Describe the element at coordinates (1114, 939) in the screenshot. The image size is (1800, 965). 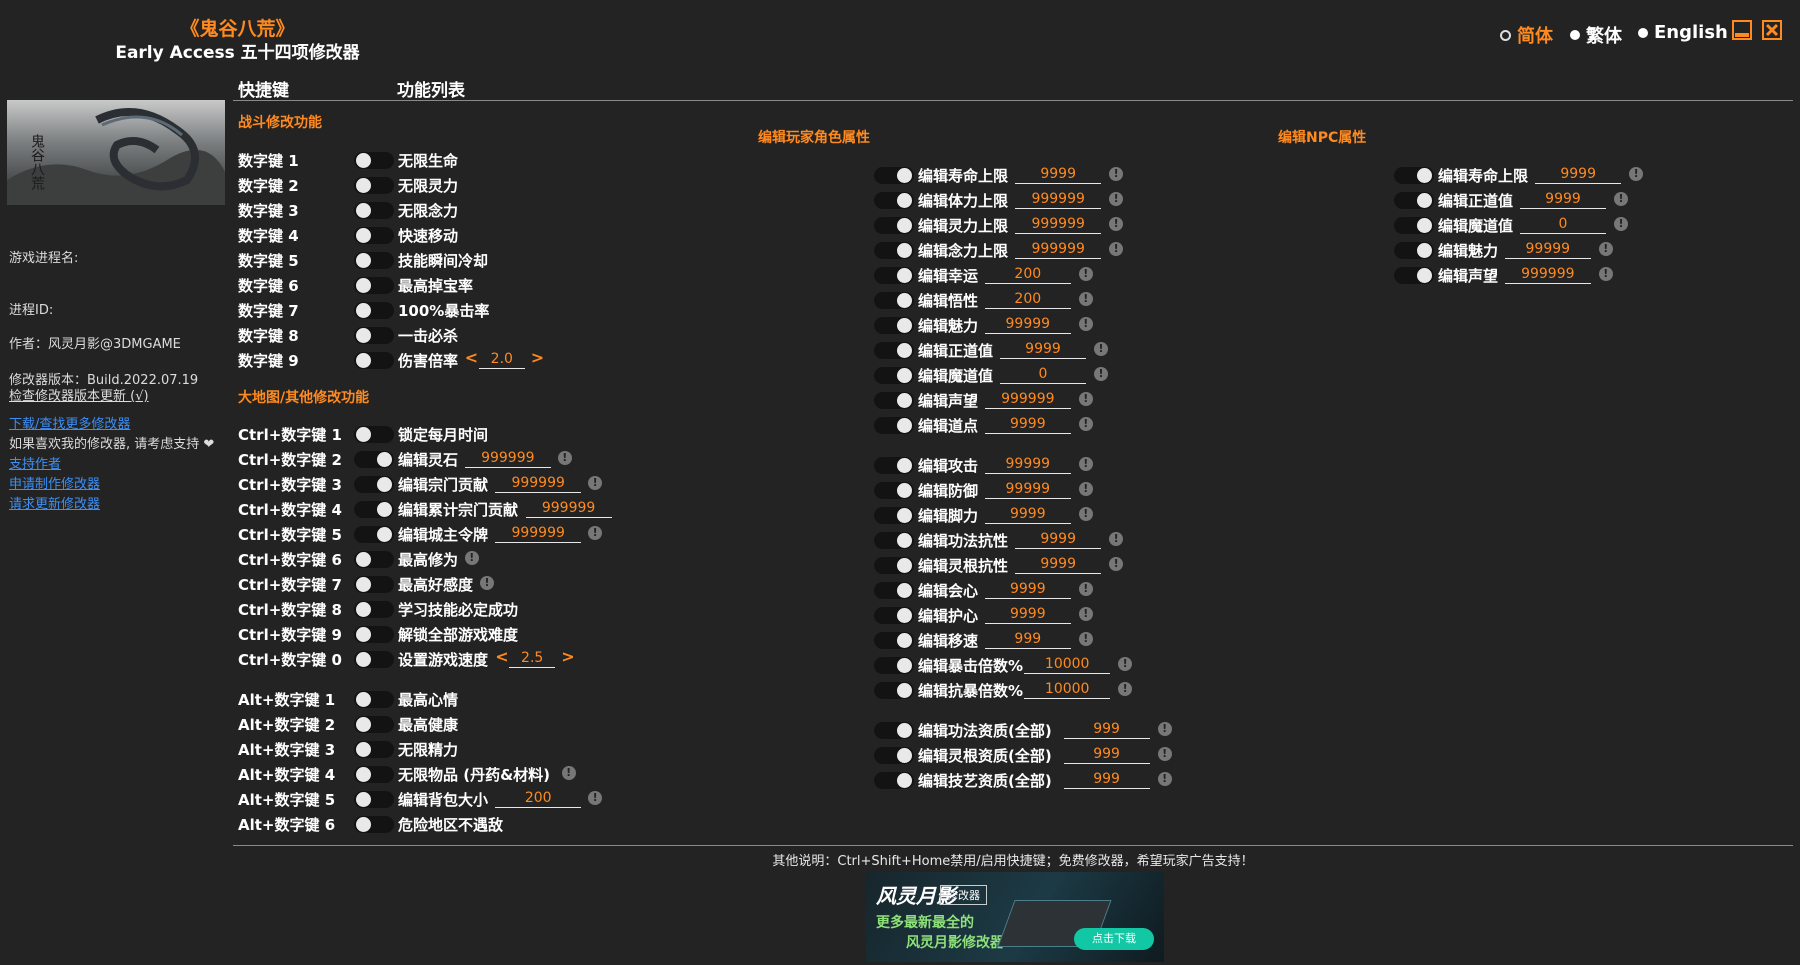
I see `banner-download-button: 点击下载` at that location.